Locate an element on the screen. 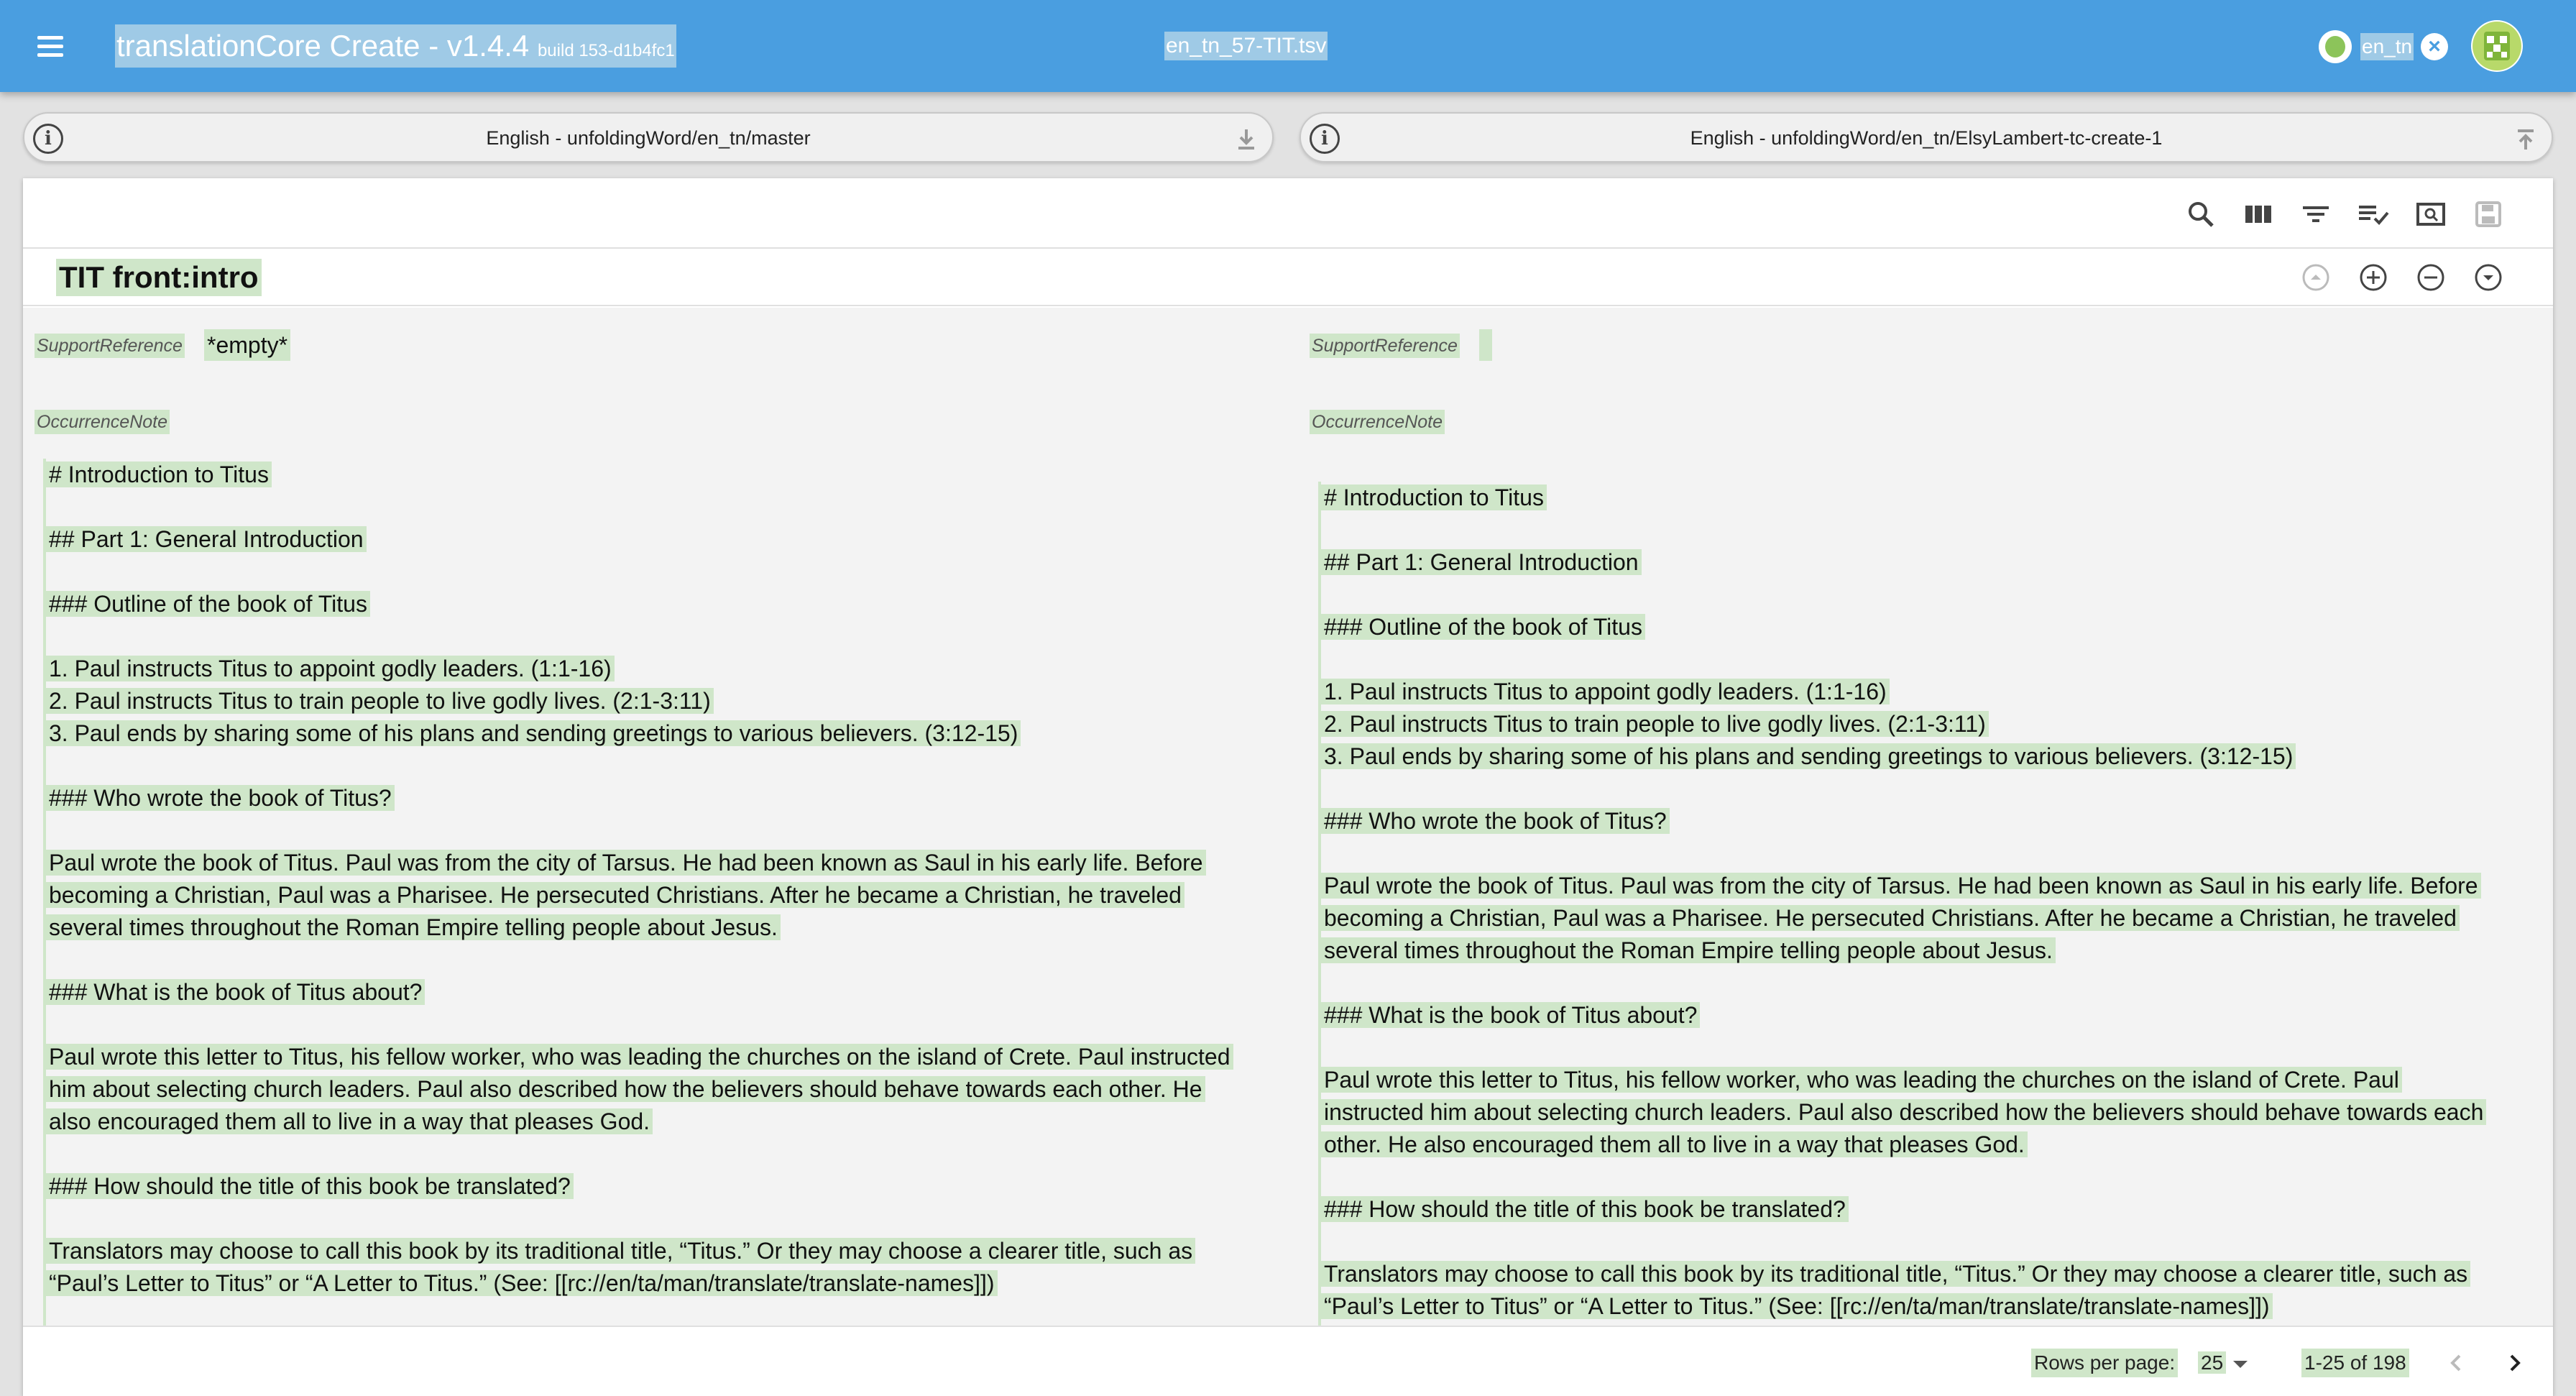 The image size is (2576, 1396). file-name: en_tn_57-TIT.tsv is located at coordinates (1246, 46).